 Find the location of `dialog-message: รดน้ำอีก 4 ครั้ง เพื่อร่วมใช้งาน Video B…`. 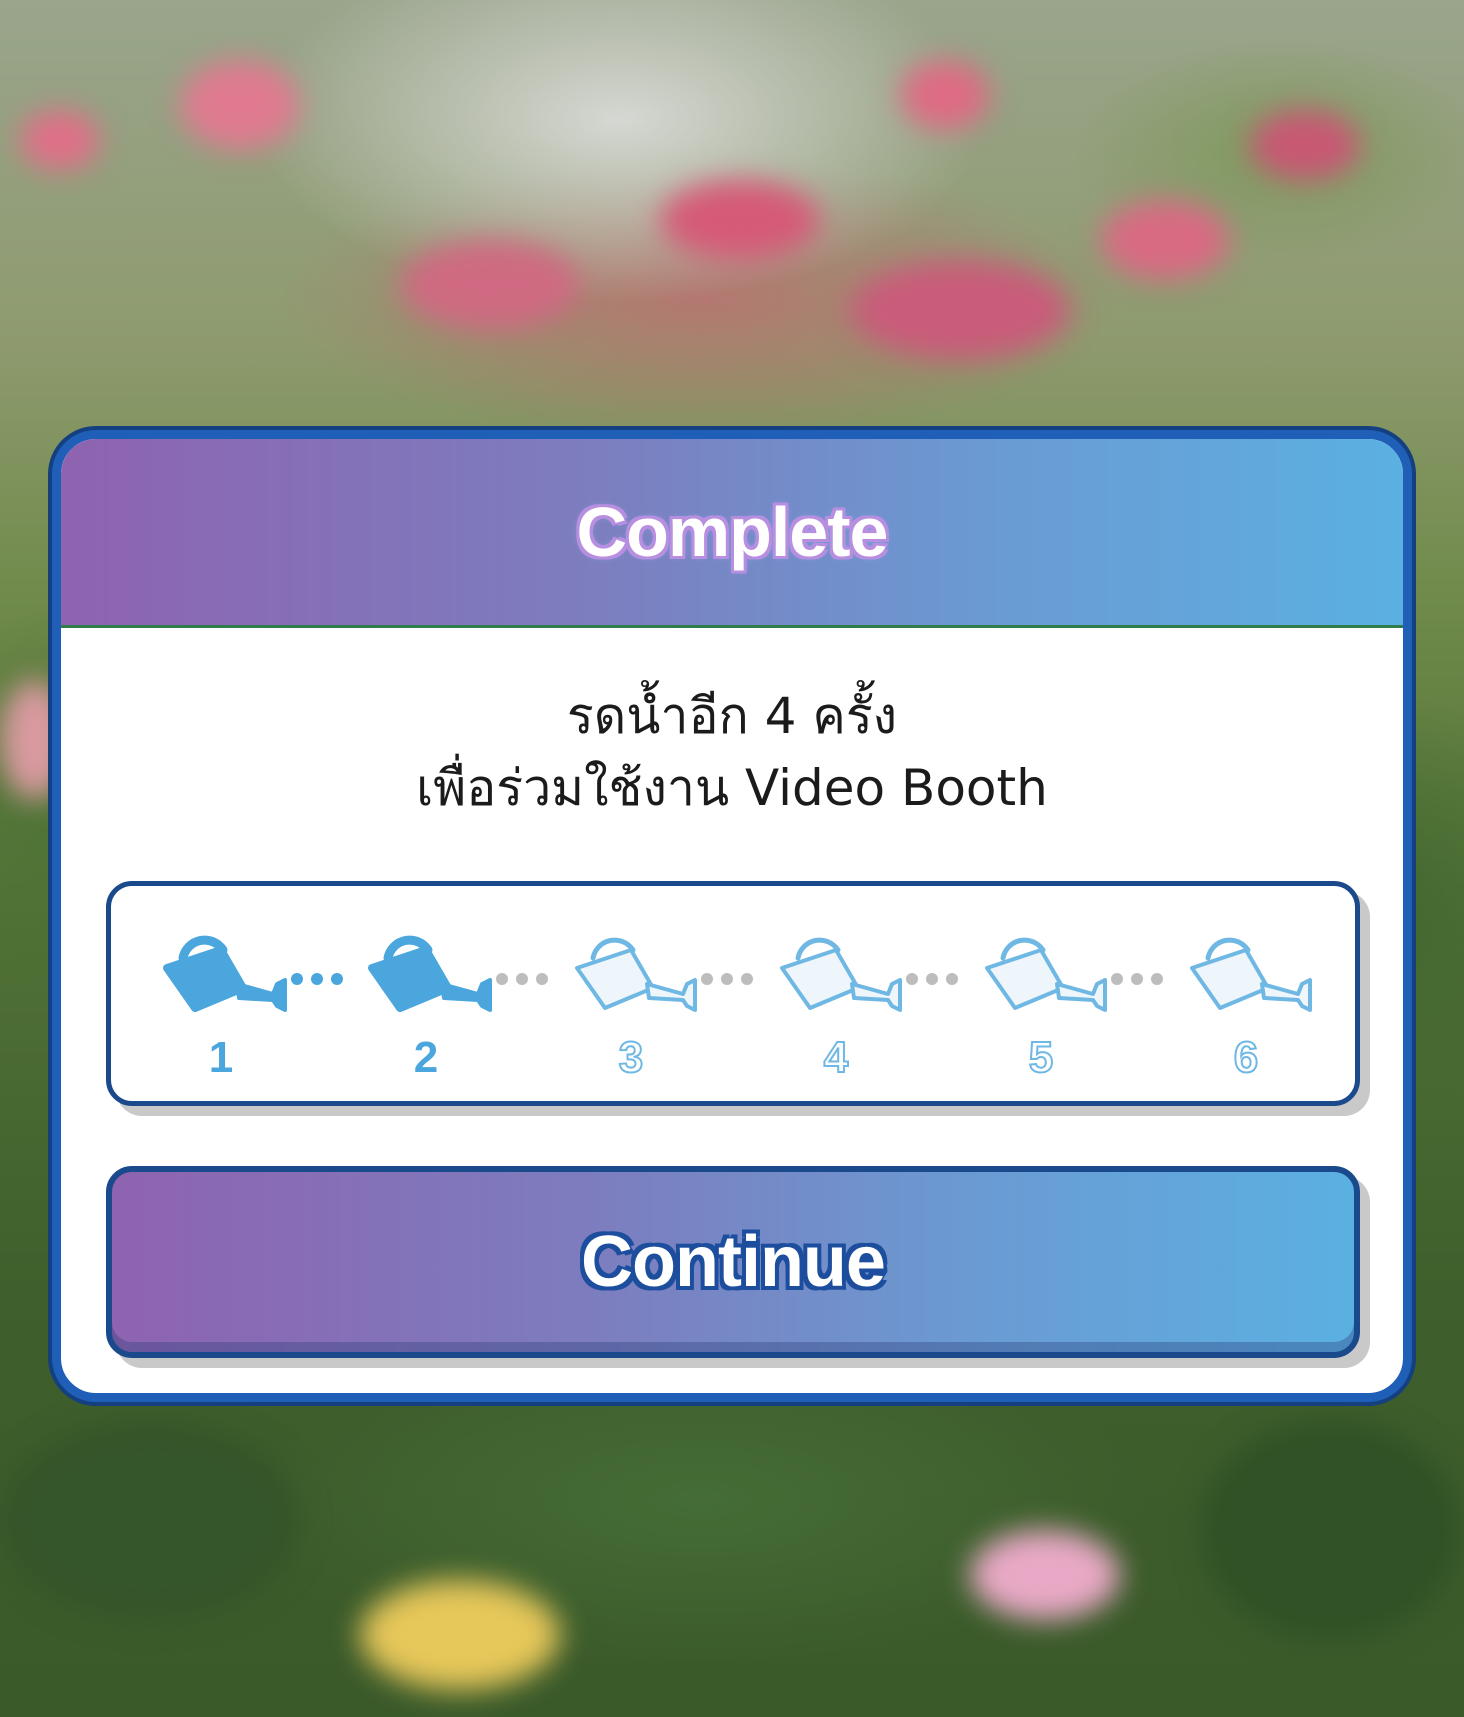

dialog-message: รดน้ำอีก 4 ครั้ง เพื่อร่วมใช้งาน Video B… is located at coordinates (732, 752).